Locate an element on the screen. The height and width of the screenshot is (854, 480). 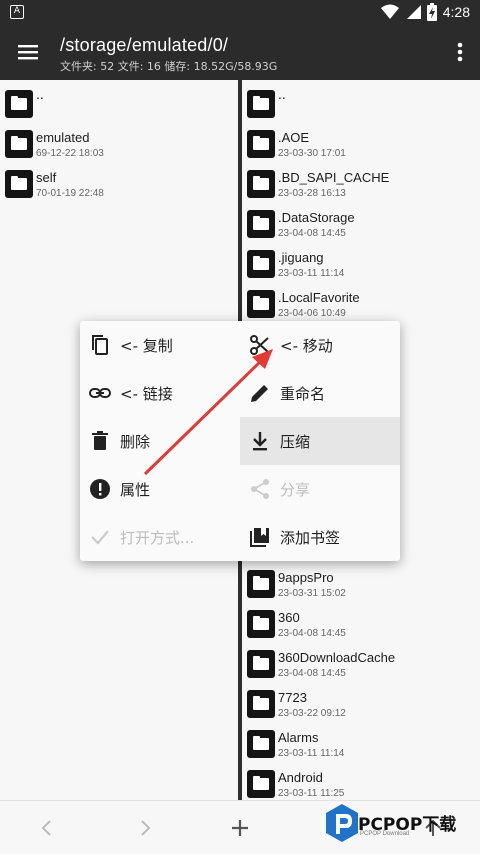
menu-item-rename: 重命名 is located at coordinates (320, 393).